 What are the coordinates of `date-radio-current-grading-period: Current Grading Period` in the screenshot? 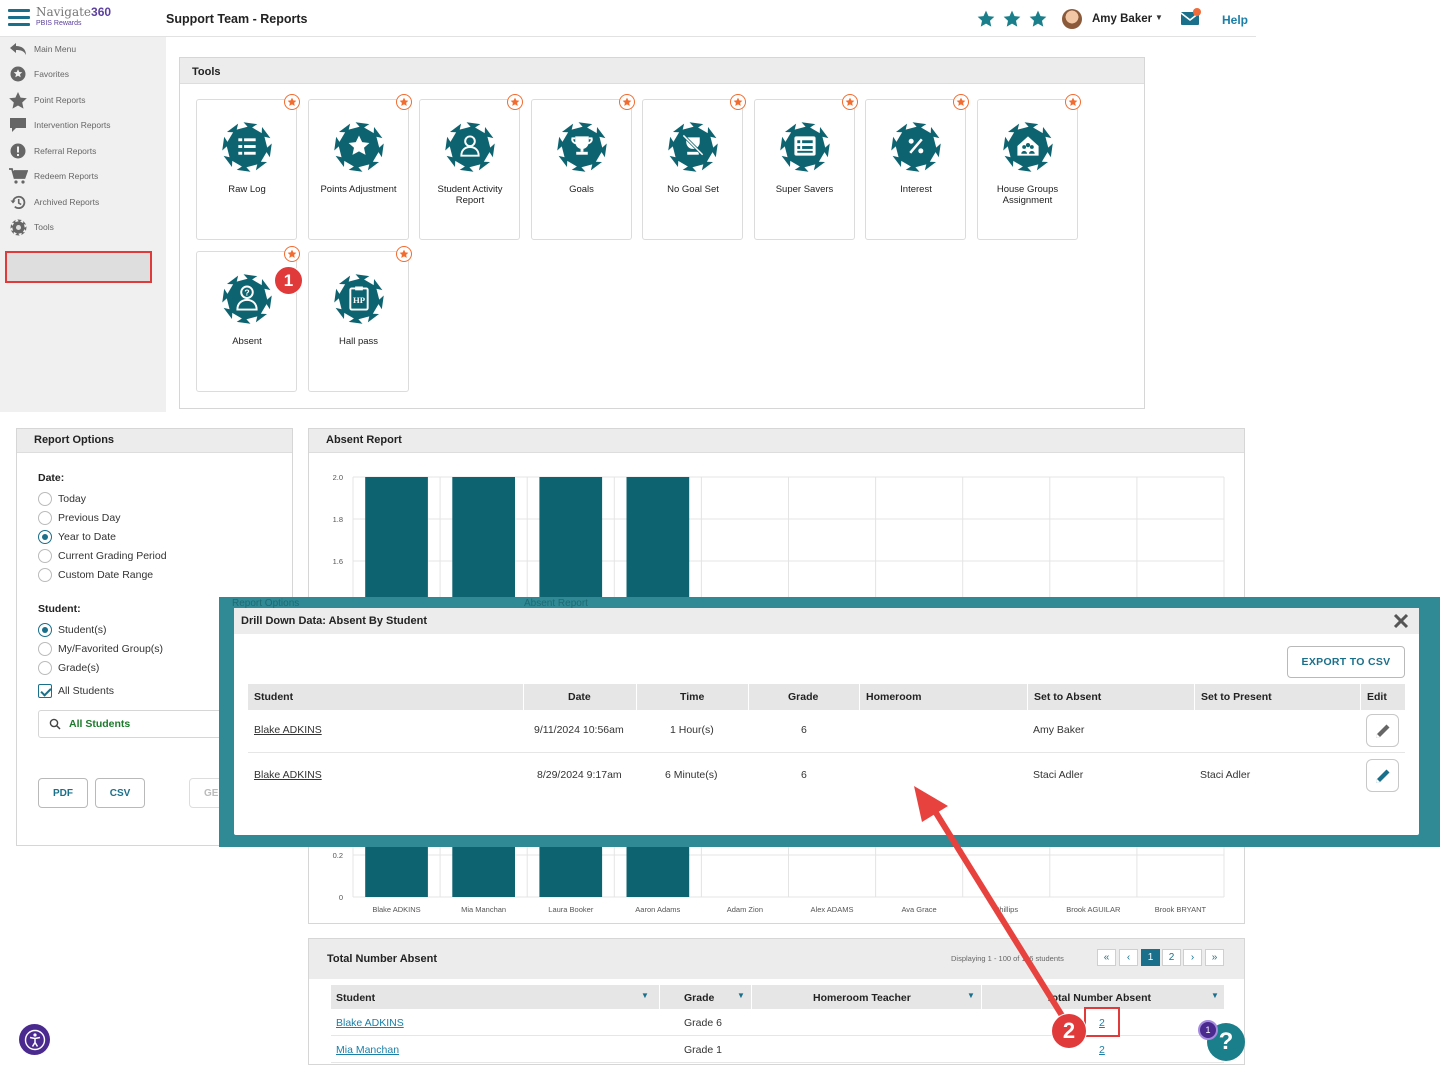 It's located at (102, 556).